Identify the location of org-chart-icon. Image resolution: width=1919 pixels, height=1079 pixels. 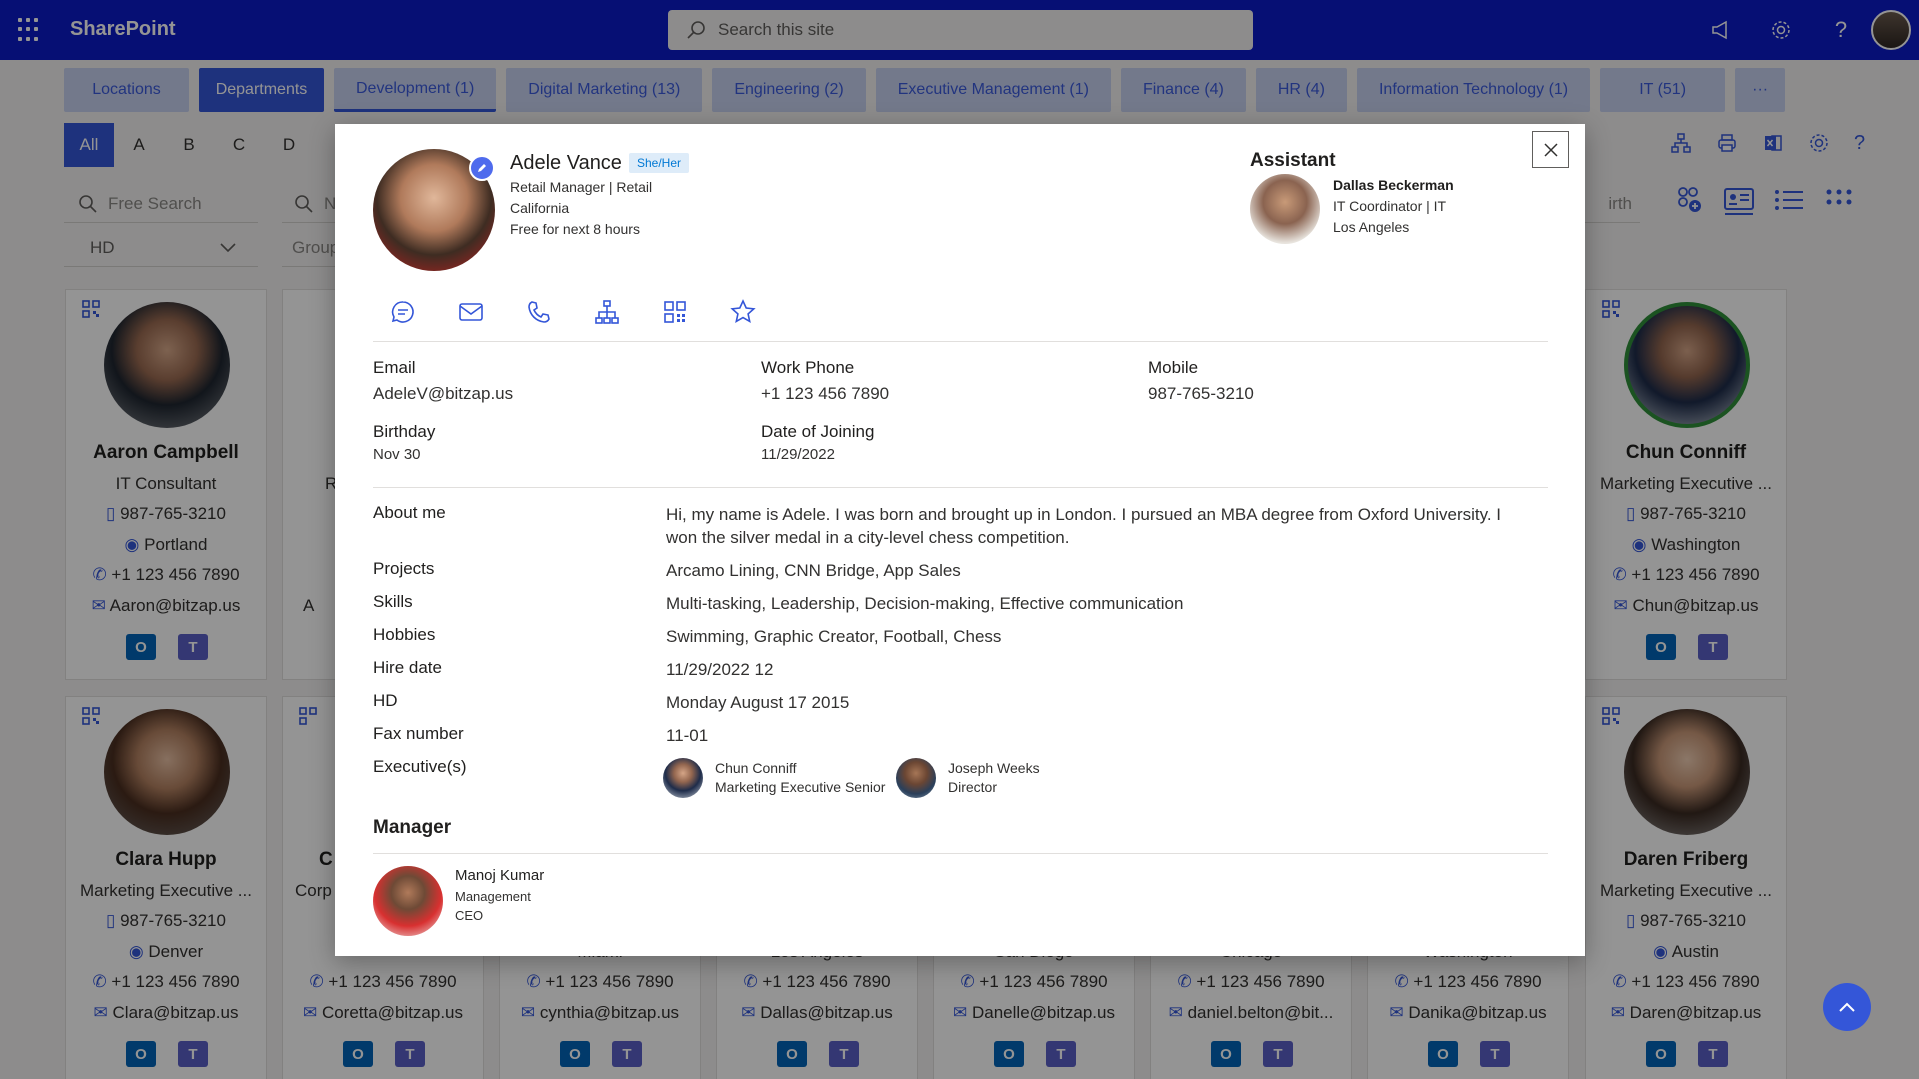
(607, 312).